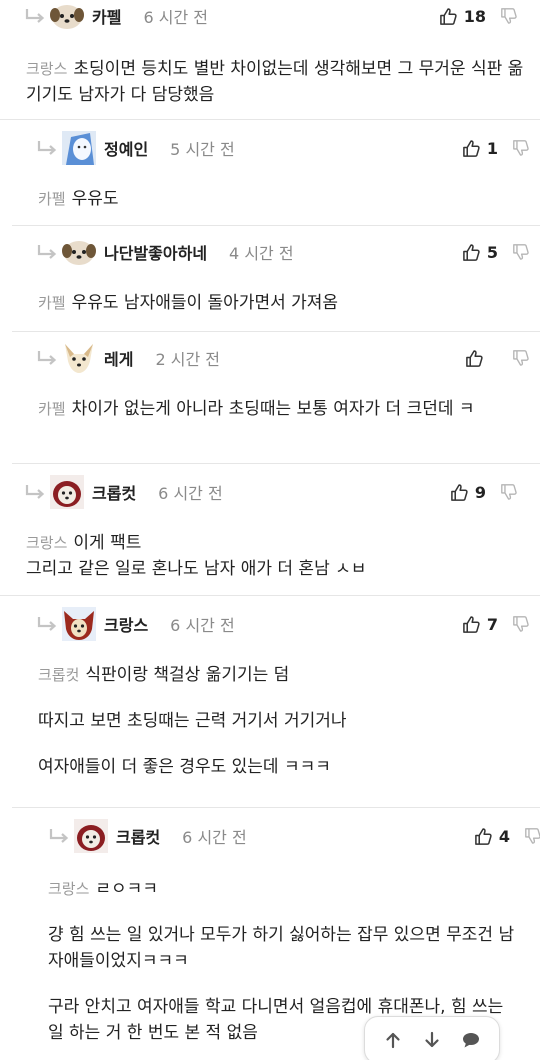  Describe the element at coordinates (155, 252) in the screenshot. I see `nickname: 나단발좋아하네` at that location.